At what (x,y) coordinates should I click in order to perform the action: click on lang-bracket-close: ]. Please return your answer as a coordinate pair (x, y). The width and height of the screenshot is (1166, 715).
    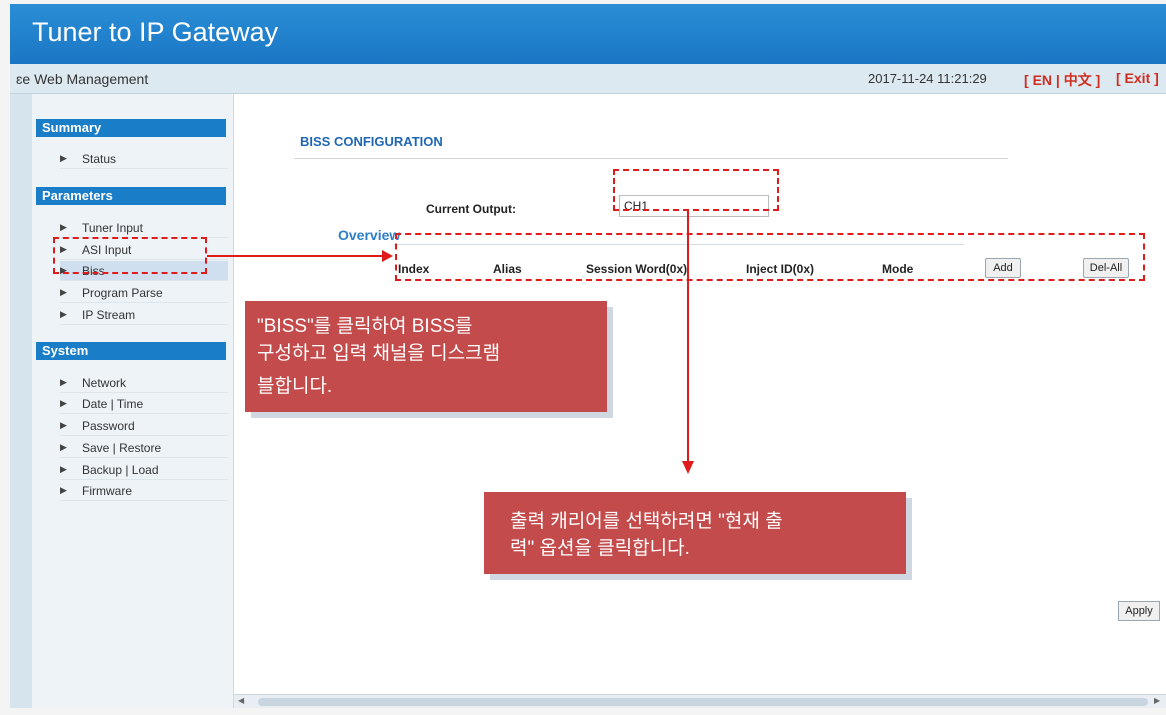
    Looking at the image, I should click on (1098, 80).